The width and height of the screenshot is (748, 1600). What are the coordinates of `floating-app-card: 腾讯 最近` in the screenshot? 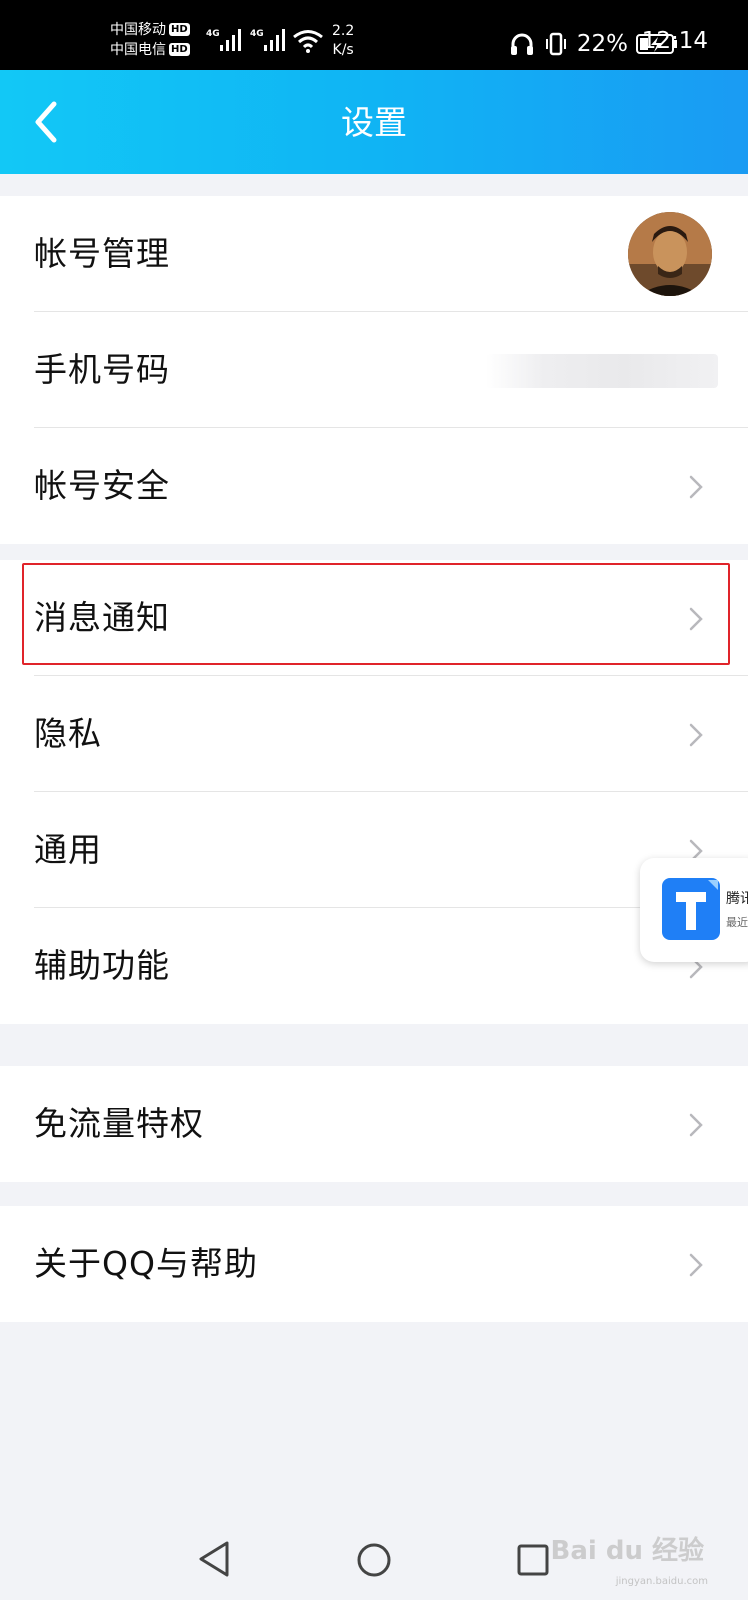 It's located at (694, 910).